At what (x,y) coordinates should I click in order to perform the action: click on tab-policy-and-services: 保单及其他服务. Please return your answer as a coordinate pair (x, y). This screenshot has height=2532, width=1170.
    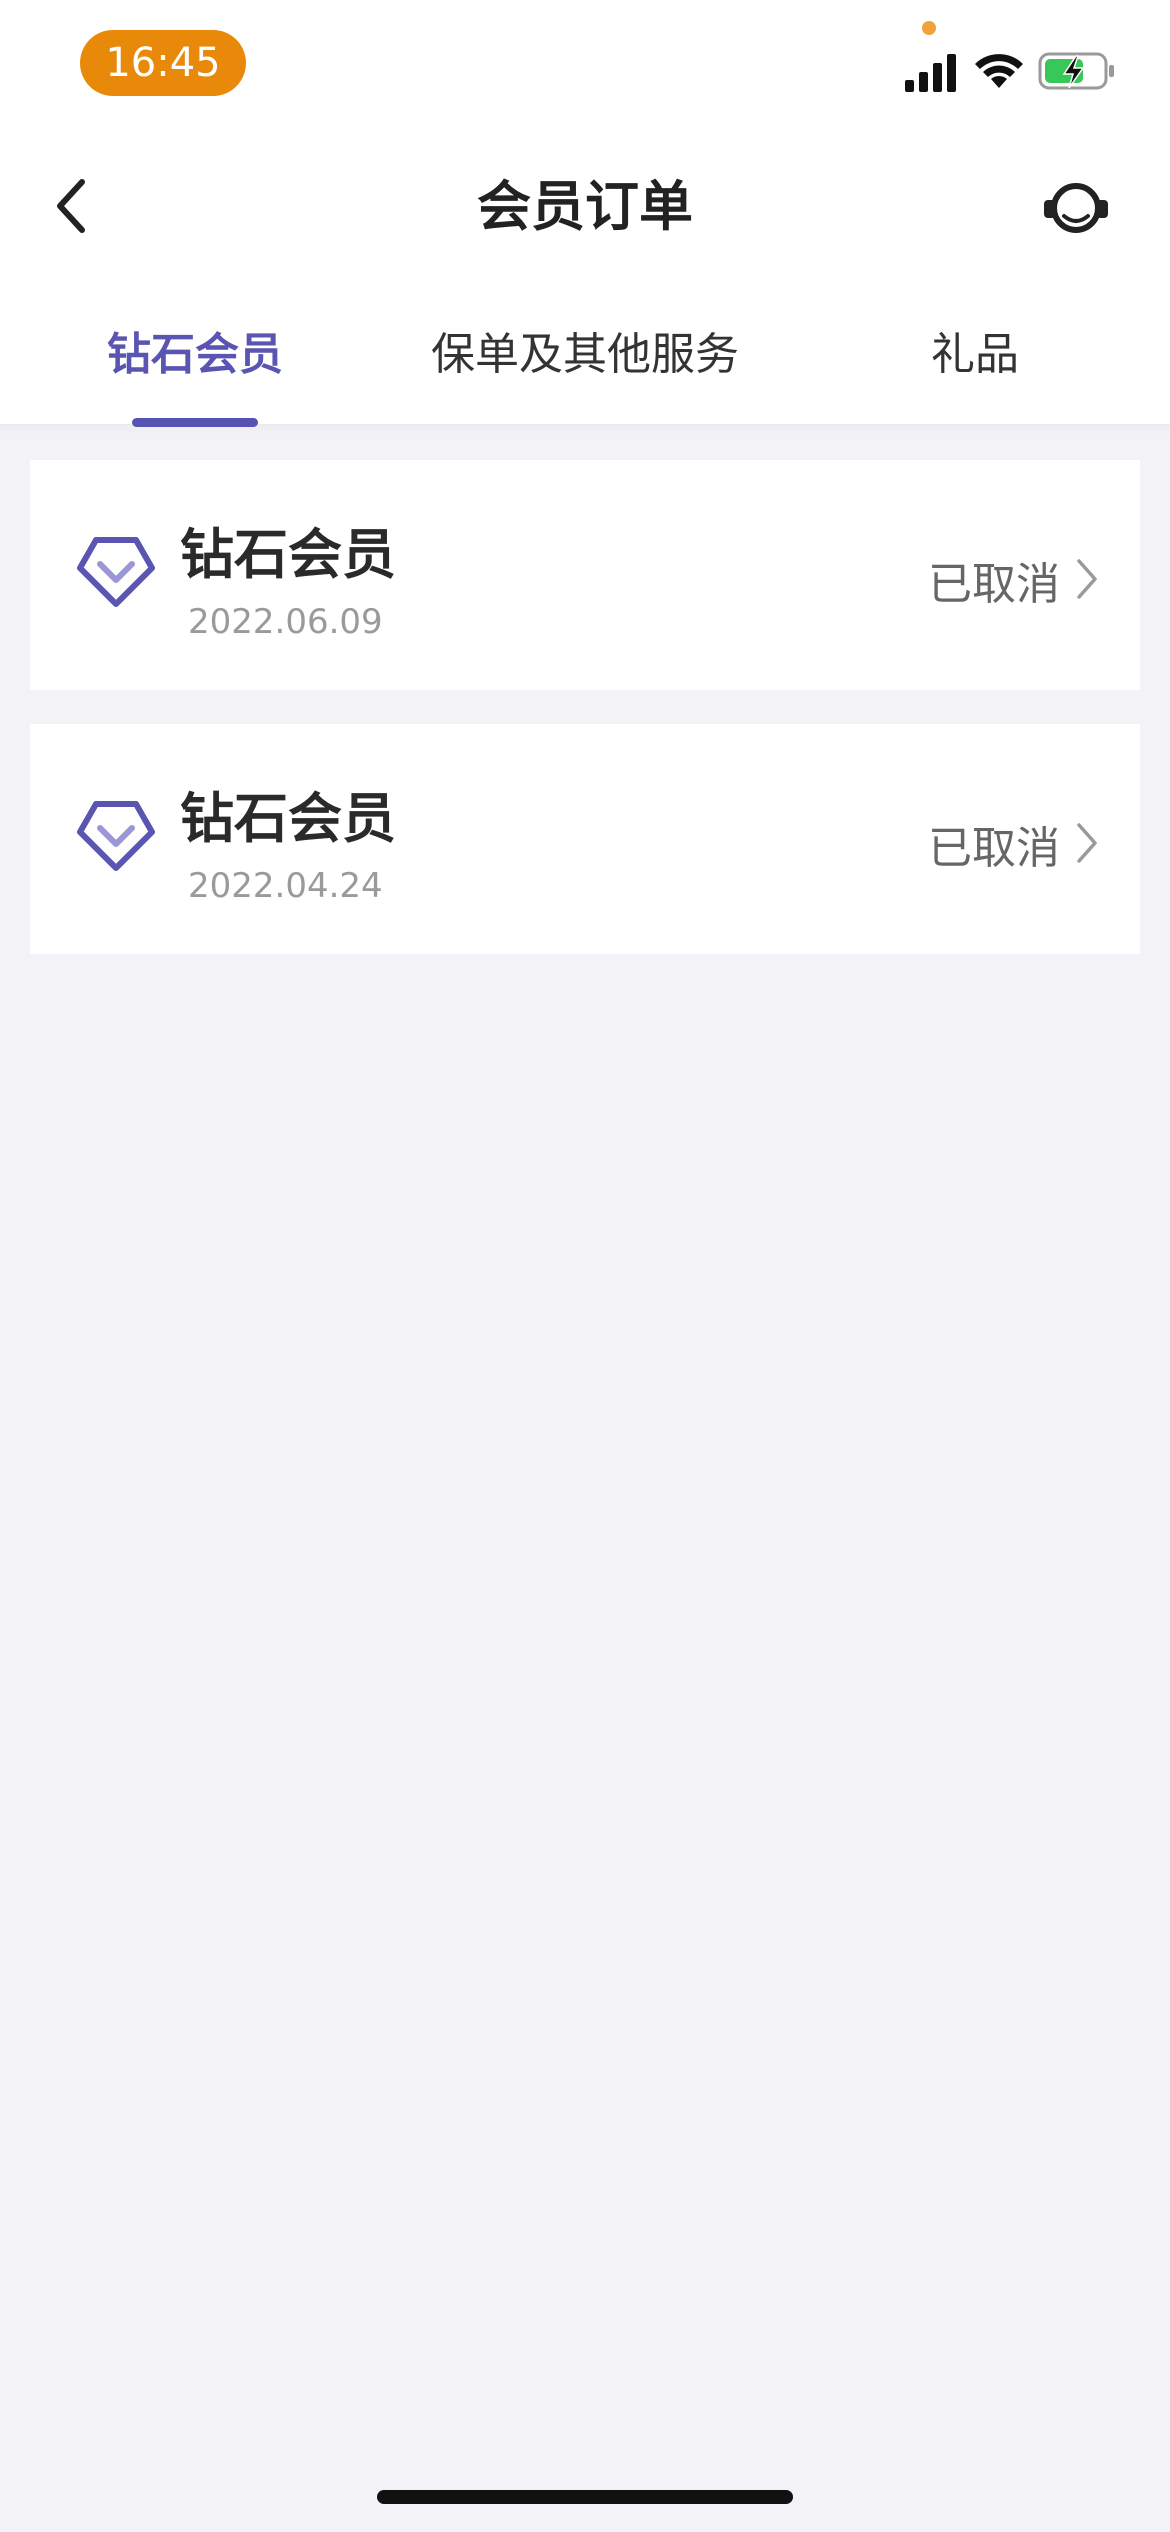
    Looking at the image, I should click on (585, 350).